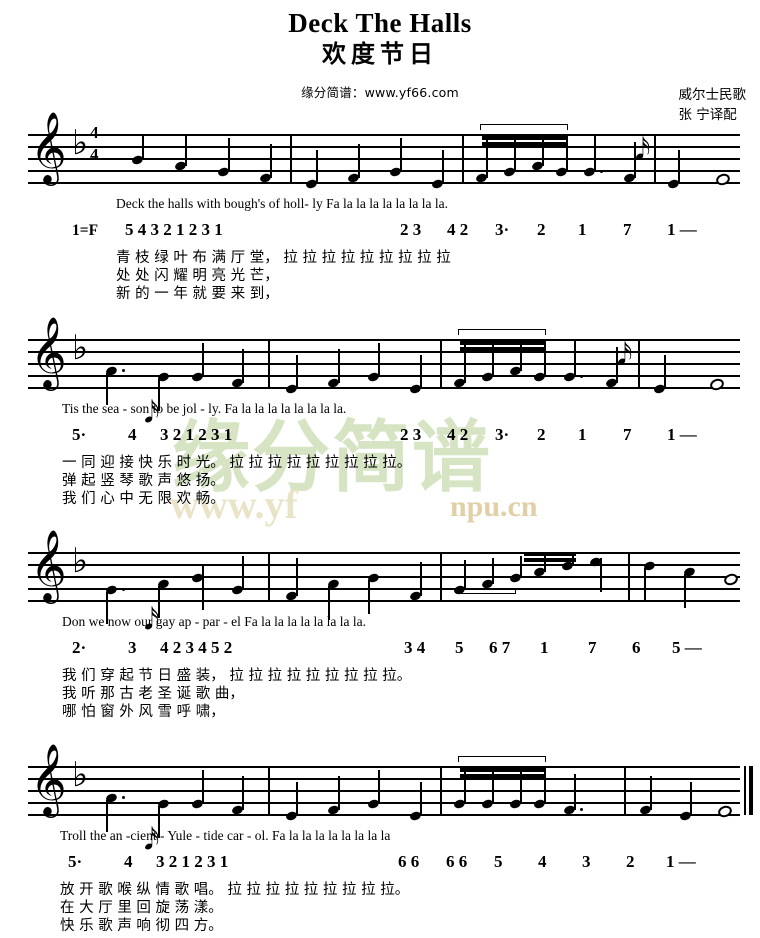 The width and height of the screenshot is (760, 938). Describe the element at coordinates (630, 861) in the screenshot. I see `jianpu-i: 2` at that location.